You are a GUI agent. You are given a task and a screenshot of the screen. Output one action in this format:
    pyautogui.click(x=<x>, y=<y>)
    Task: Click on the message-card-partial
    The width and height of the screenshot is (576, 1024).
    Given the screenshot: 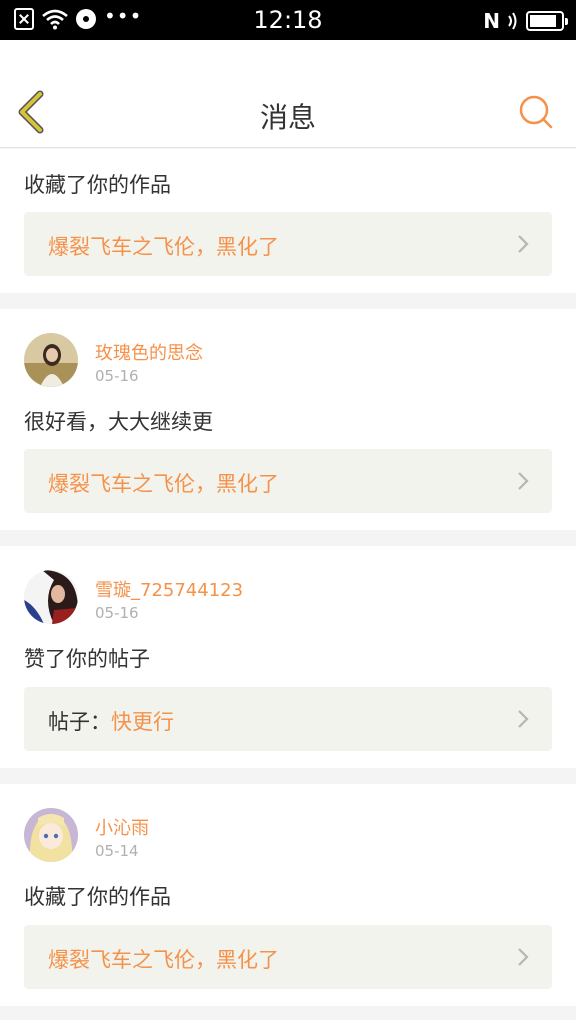 What is the action you would take?
    pyautogui.click(x=288, y=1022)
    